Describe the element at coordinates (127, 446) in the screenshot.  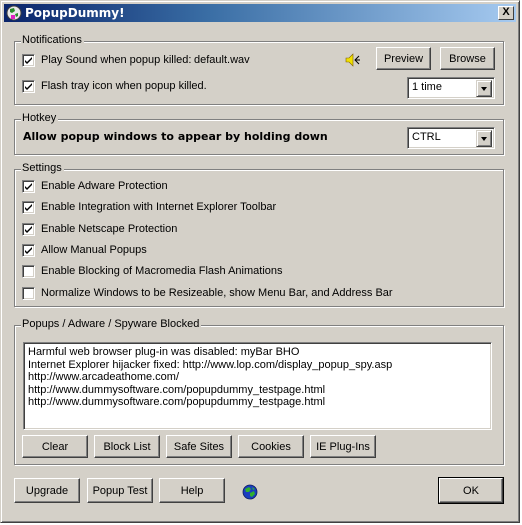
I see `block-list-button: Block List` at that location.